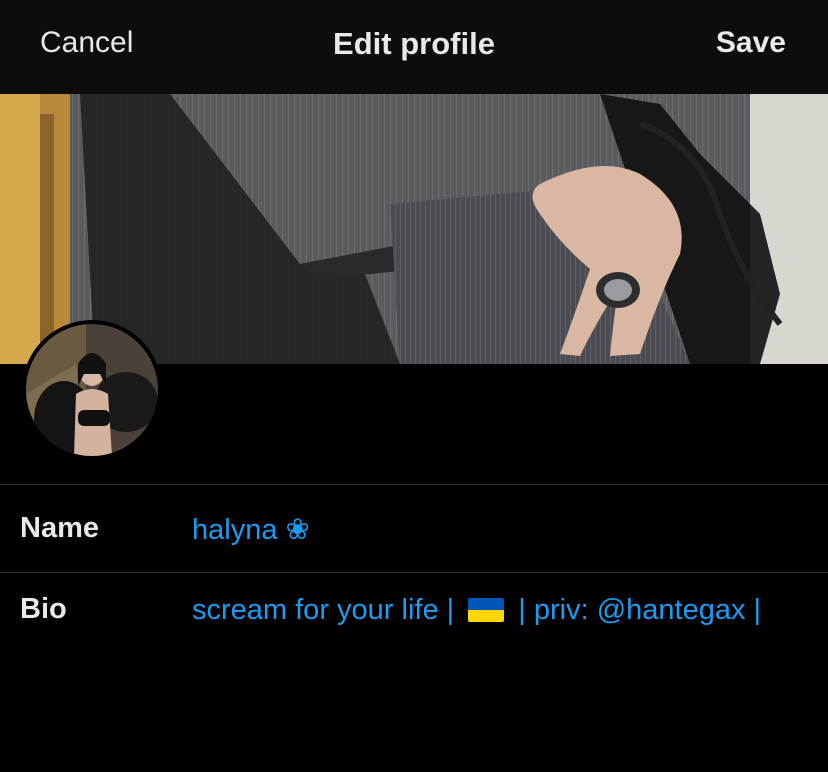  Describe the element at coordinates (751, 43) in the screenshot. I see `save-button: Save` at that location.